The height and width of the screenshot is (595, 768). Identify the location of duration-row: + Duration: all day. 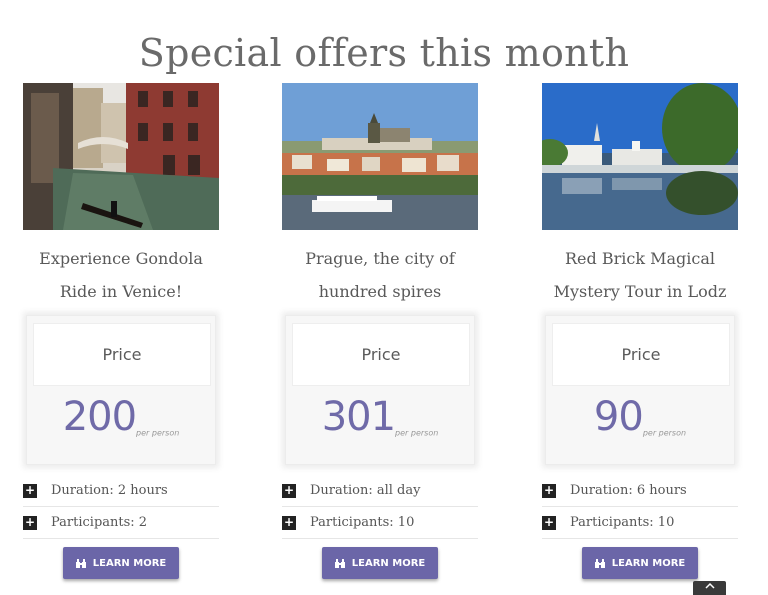
(380, 491).